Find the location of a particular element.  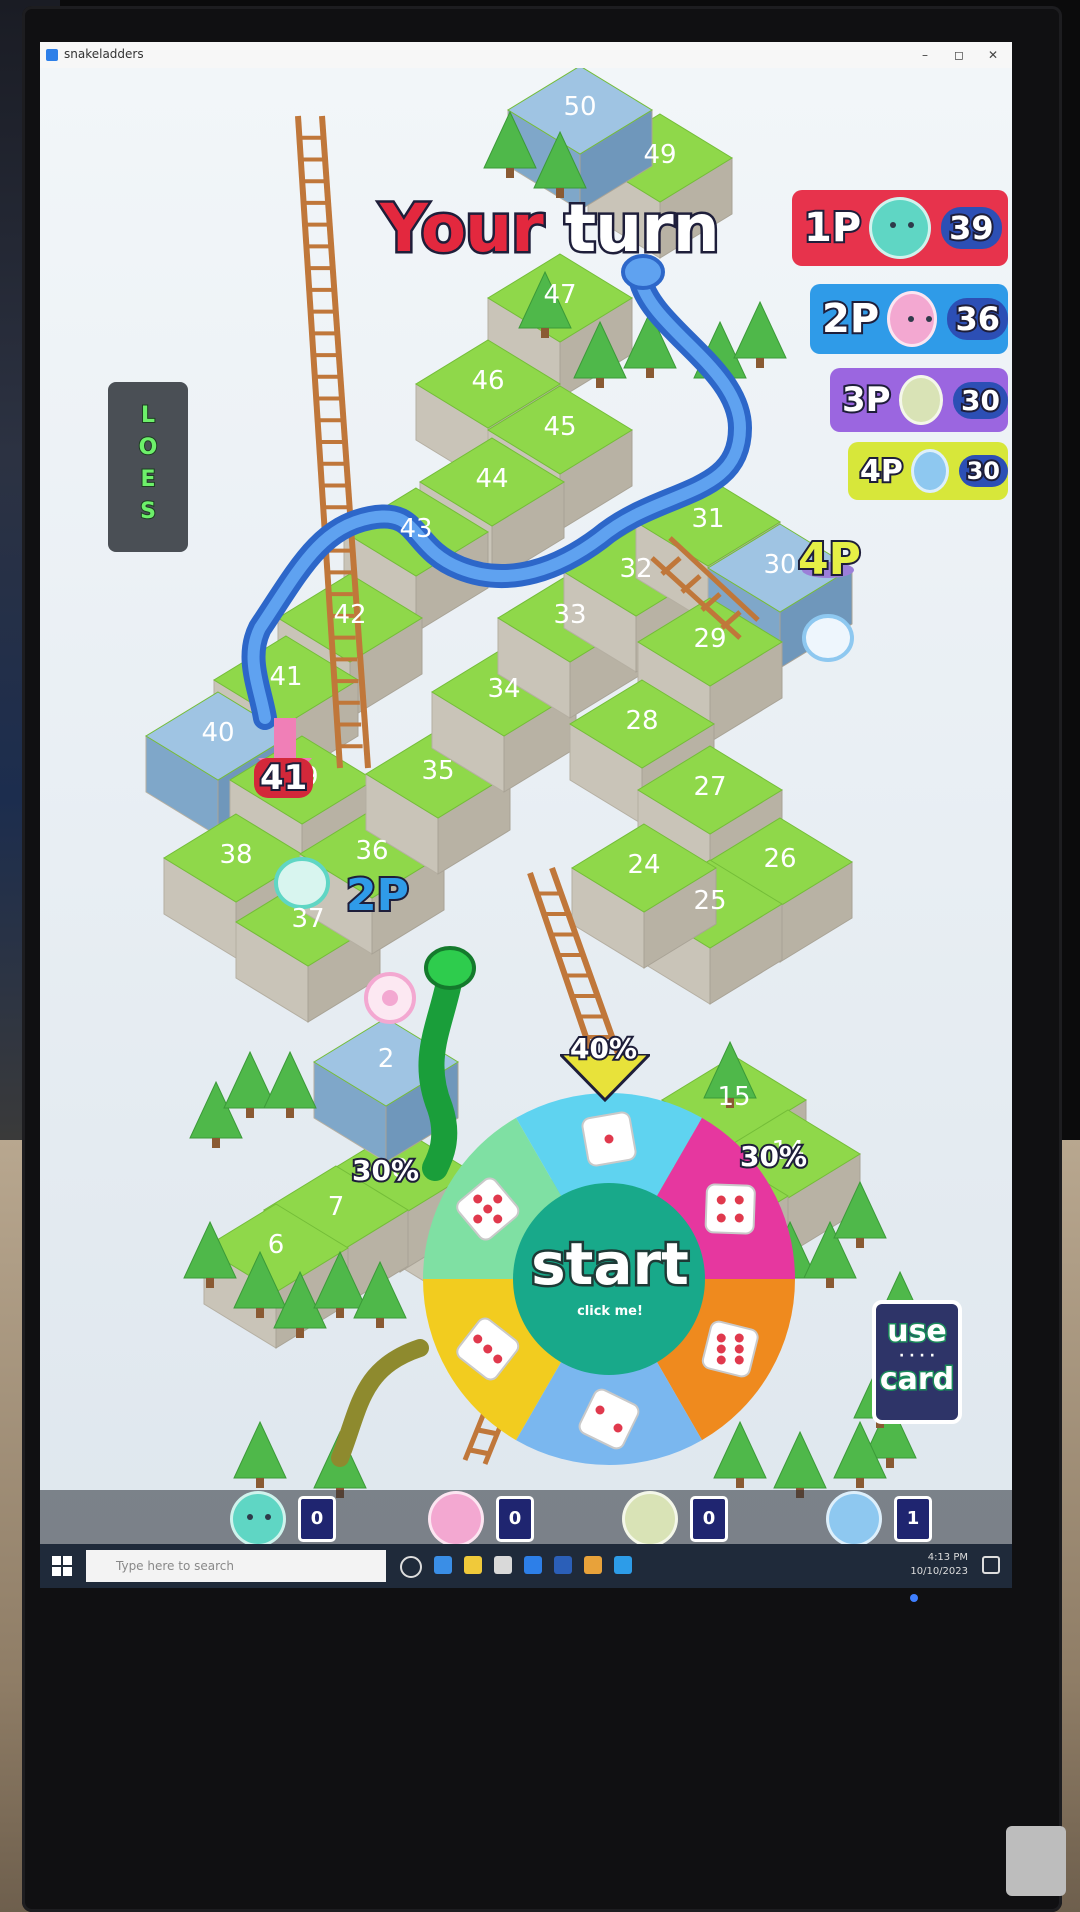

taskbar-search-input: Type here to search is located at coordinates (236, 1566).